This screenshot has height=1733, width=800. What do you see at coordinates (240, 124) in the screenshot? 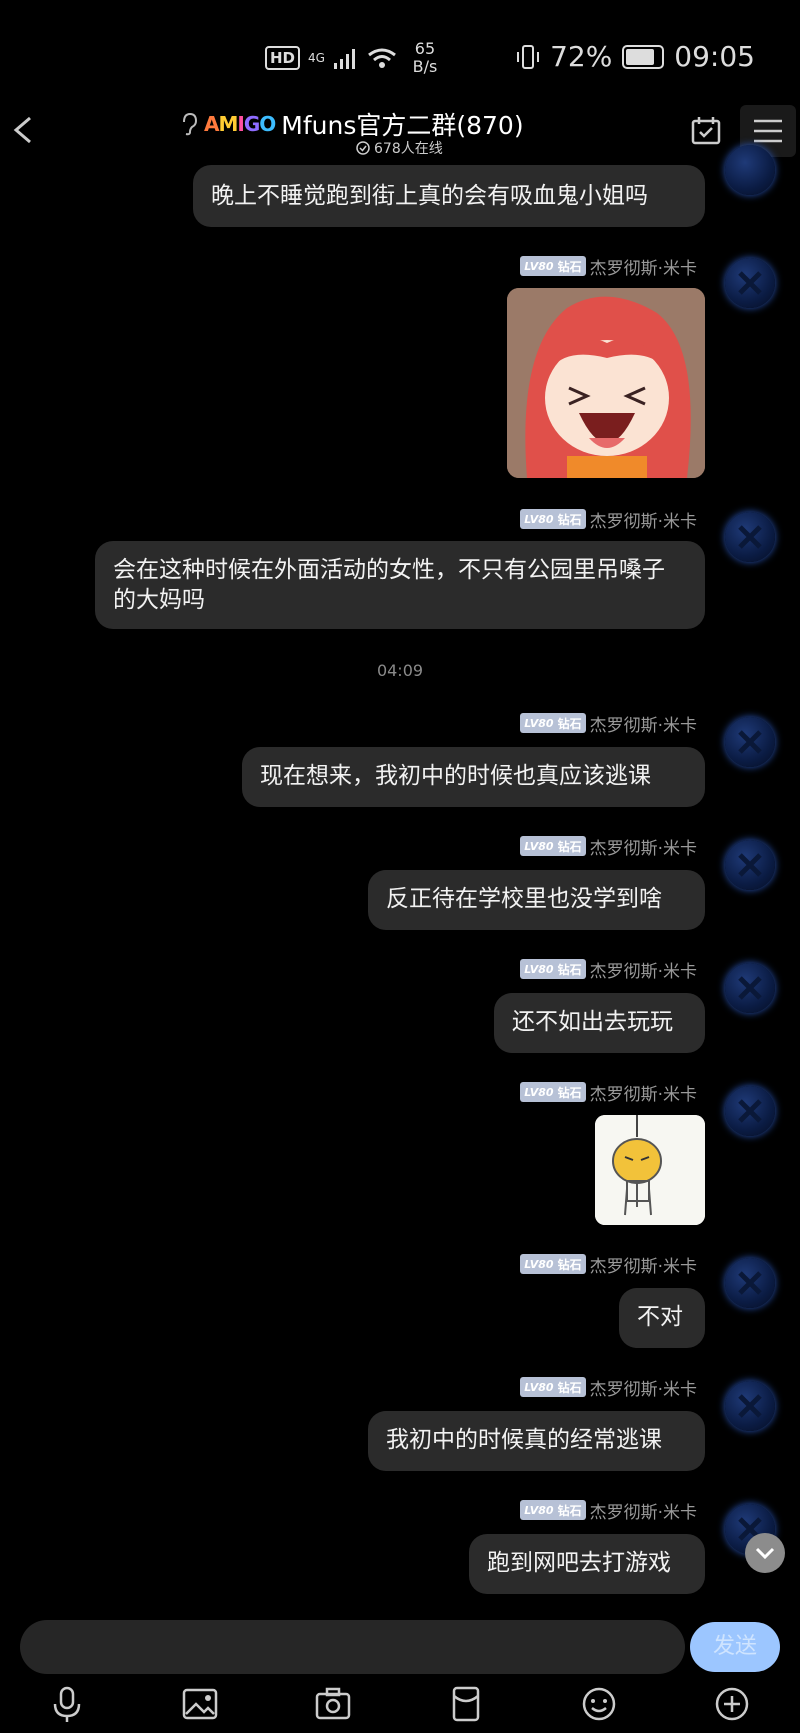
I see `amigo-logo: AMIGO` at bounding box center [240, 124].